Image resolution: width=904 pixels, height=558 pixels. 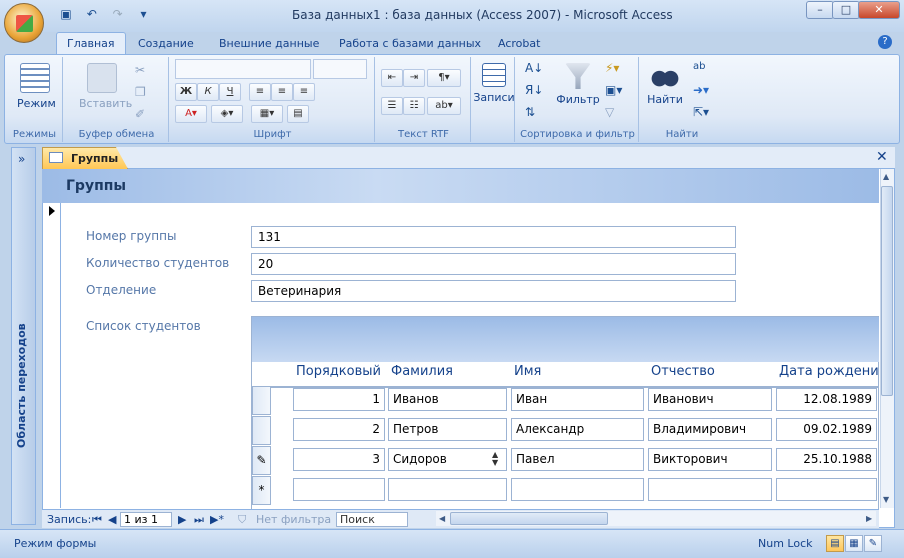 I want to click on table-cell-number: 3, so click(x=339, y=459).